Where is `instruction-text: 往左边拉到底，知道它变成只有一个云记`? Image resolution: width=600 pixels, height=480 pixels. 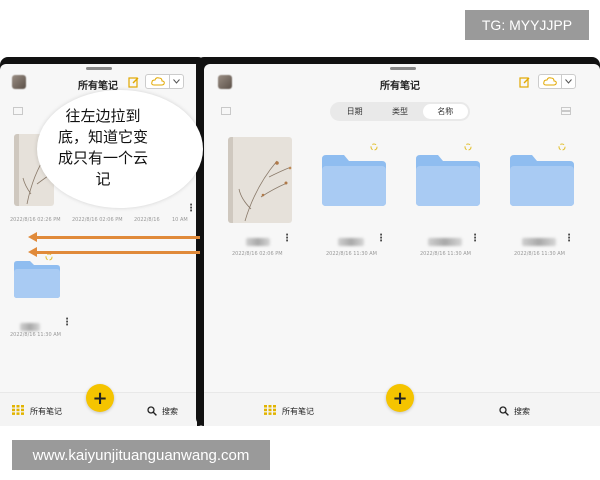
instruction-text: 往左边拉到底，知道它变成只有一个云记 is located at coordinates (102, 147).